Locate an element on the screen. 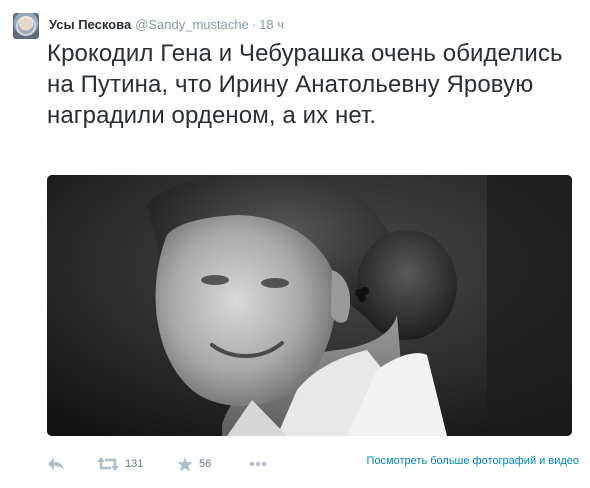 This screenshot has height=488, width=590. retweet-button: 131 is located at coordinates (120, 464).